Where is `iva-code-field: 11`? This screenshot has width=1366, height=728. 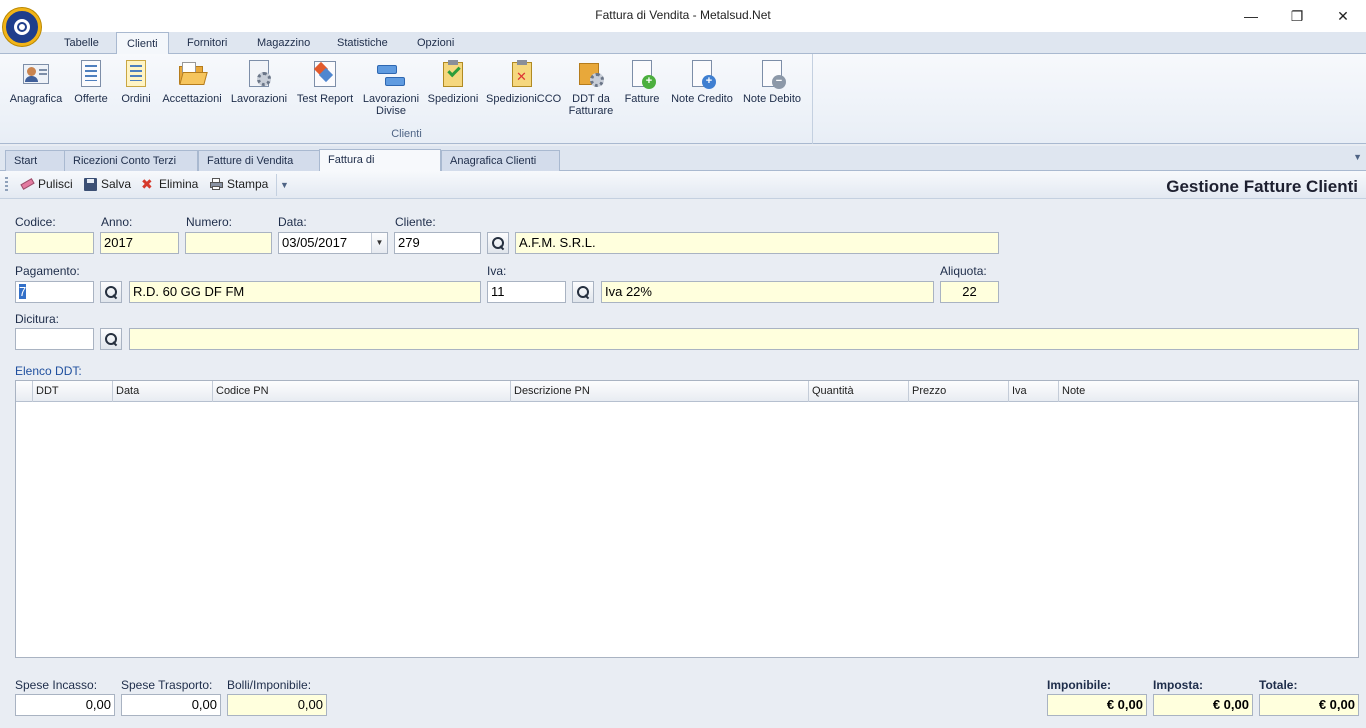
iva-code-field: 11 is located at coordinates (526, 292).